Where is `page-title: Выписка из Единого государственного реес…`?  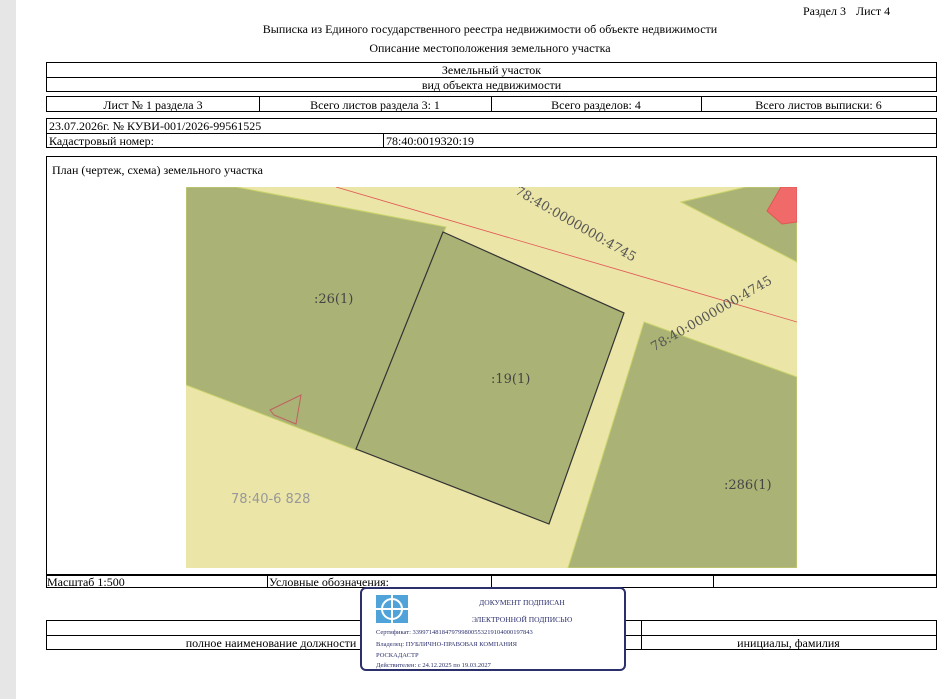
page-title: Выписка из Единого государственного реес… is located at coordinates (490, 29).